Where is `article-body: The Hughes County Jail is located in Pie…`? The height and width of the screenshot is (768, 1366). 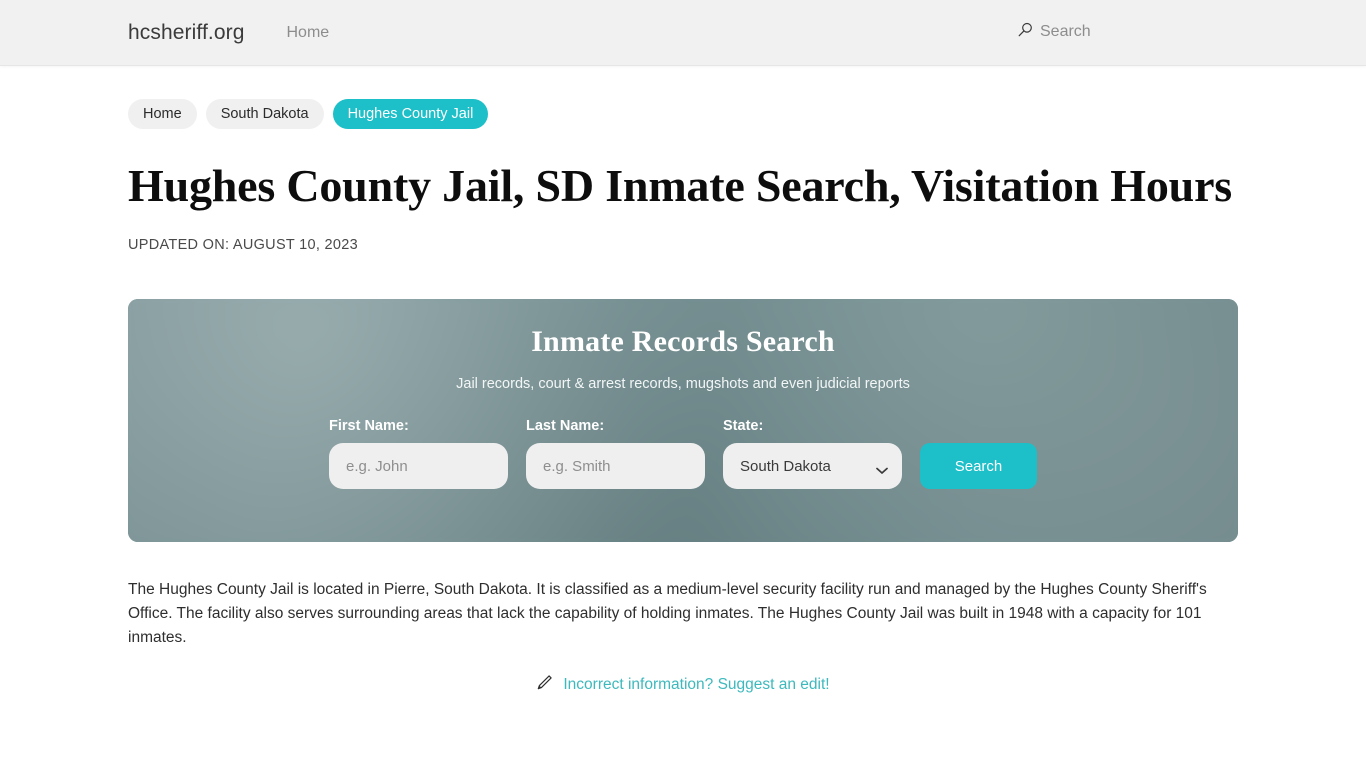 article-body: The Hughes County Jail is located in Pie… is located at coordinates (667, 613).